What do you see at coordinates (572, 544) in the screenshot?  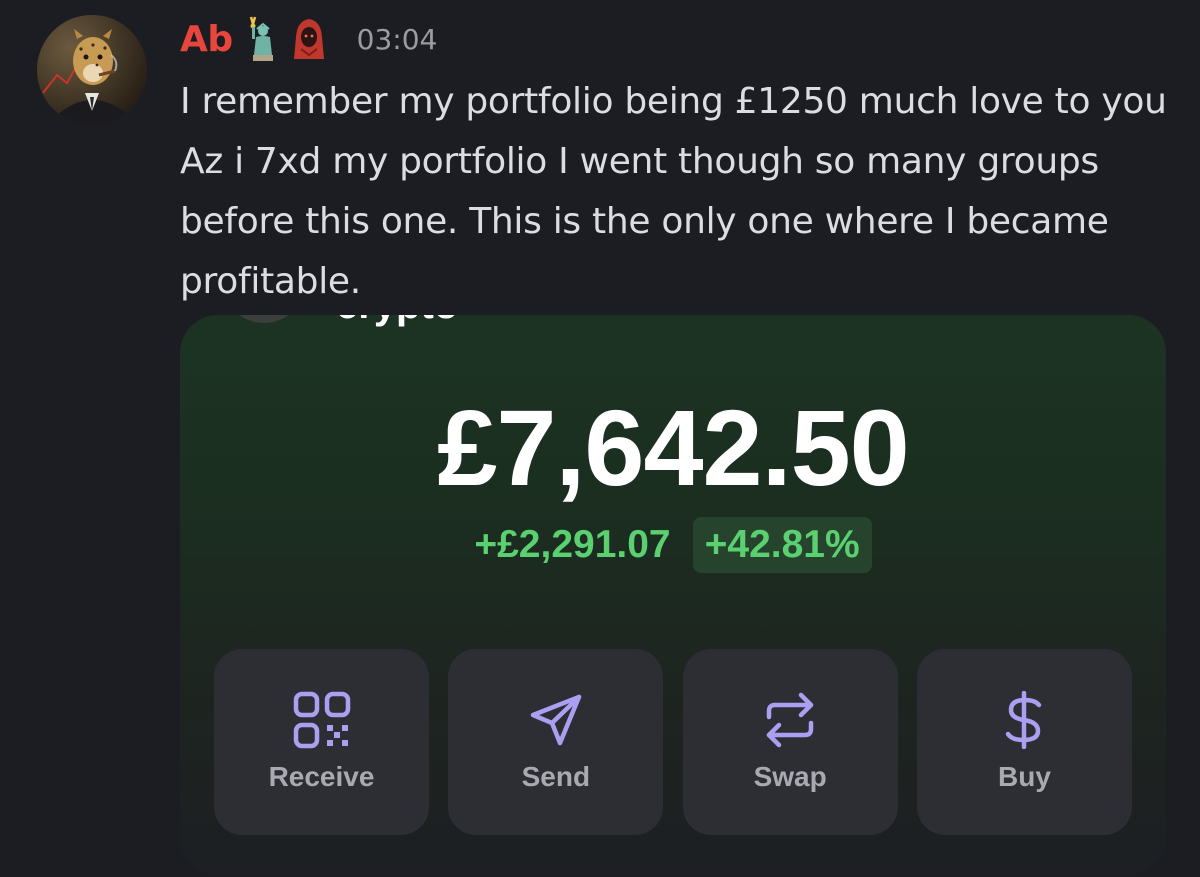 I see `change-amount: +£2,291.07` at bounding box center [572, 544].